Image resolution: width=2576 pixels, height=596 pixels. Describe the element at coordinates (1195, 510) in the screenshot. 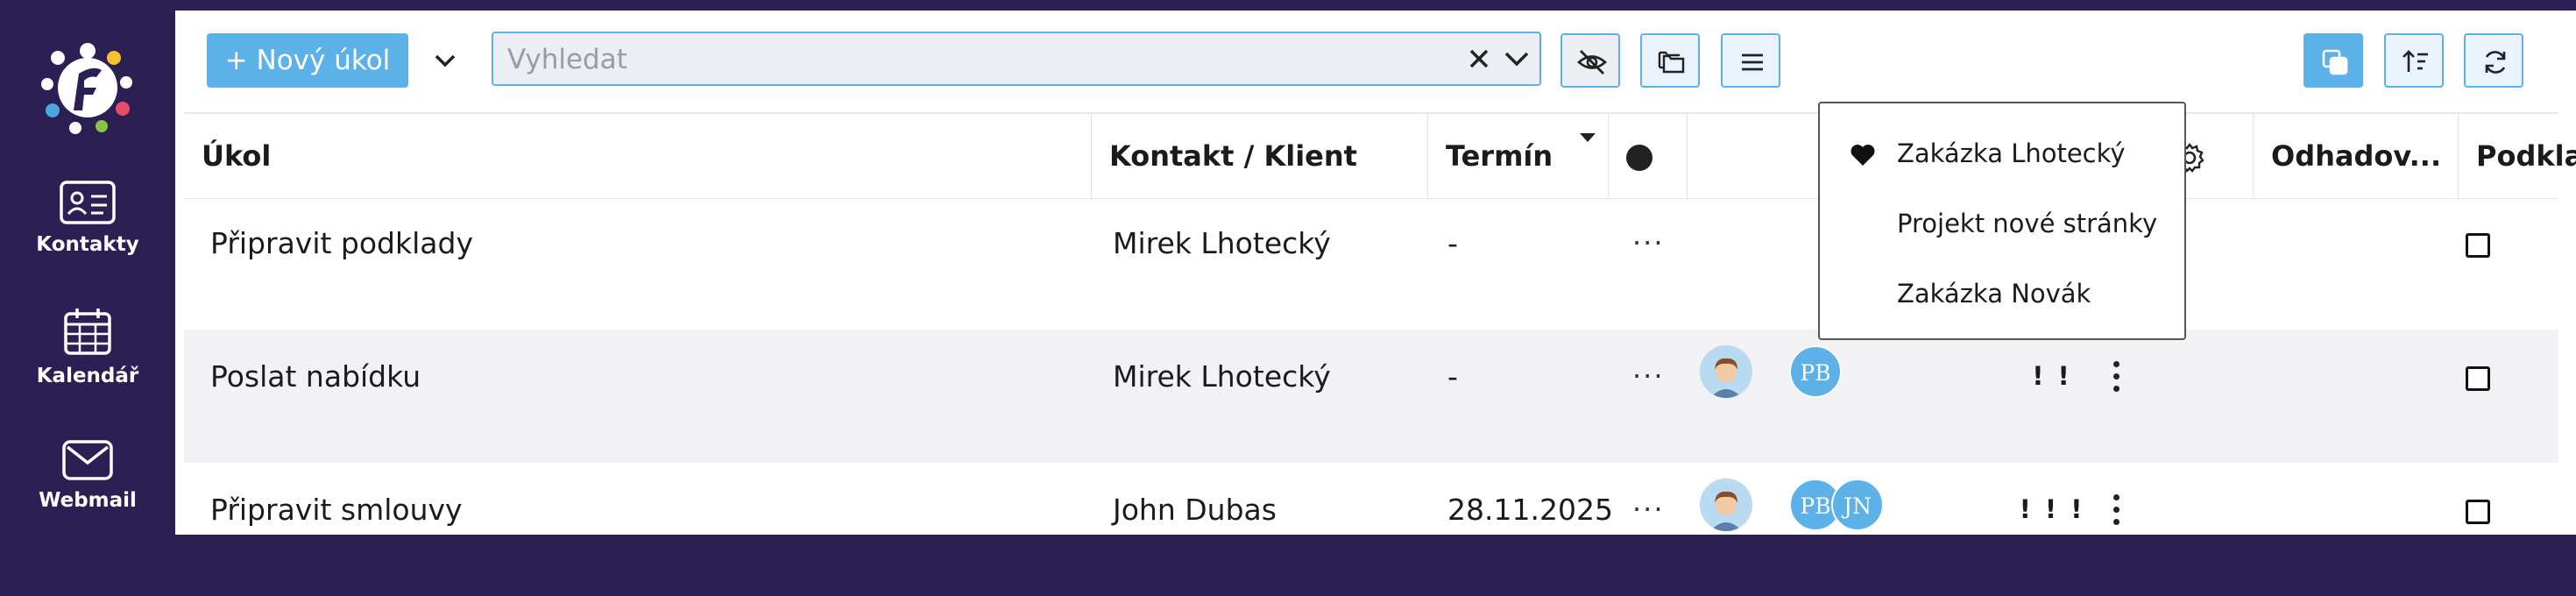

I see `contact-name: John Dubas` at that location.